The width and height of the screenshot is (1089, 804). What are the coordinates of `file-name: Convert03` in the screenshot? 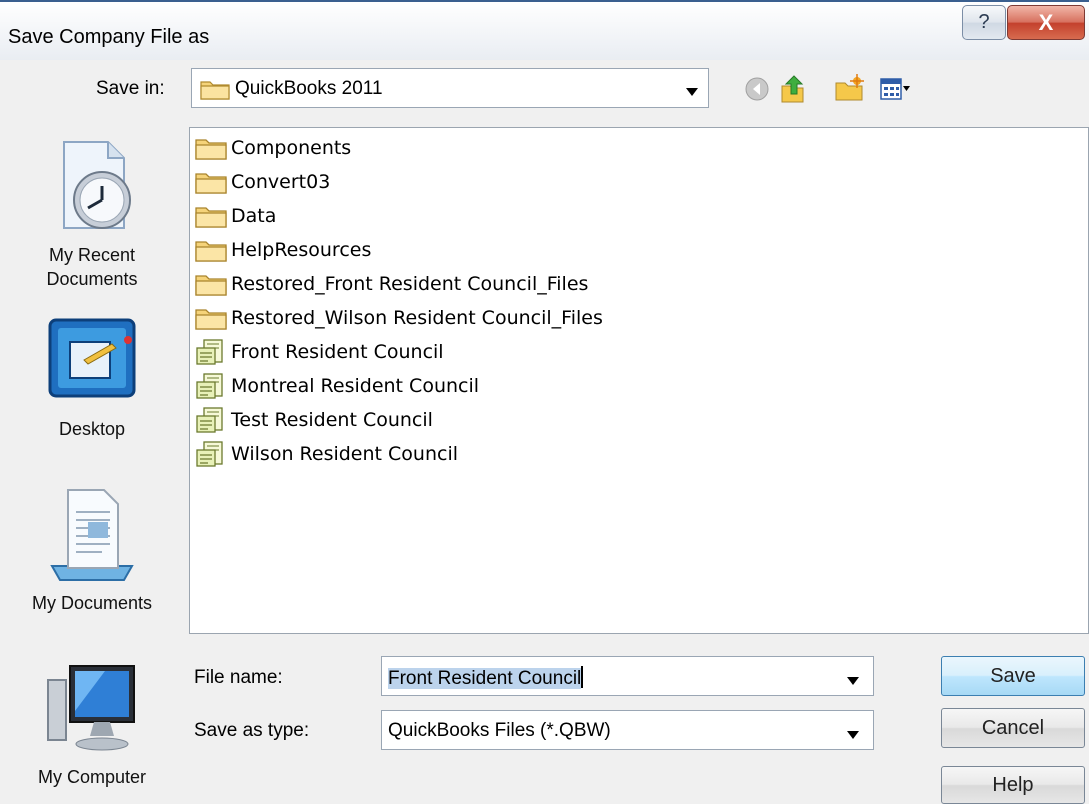 It's located at (281, 182).